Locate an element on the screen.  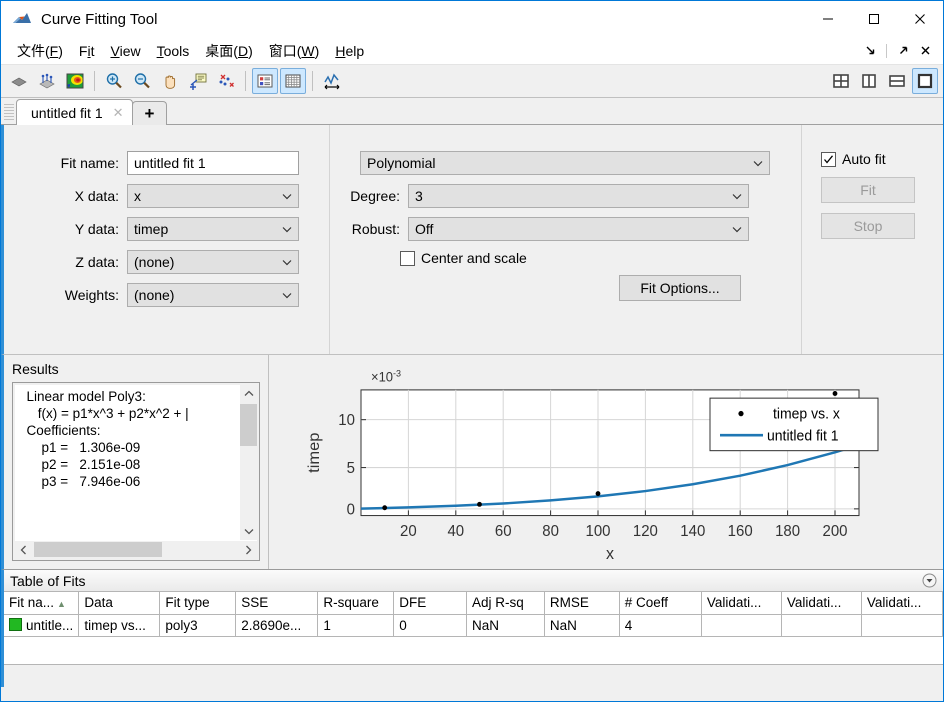
col-header-data: Data is located at coordinates (119, 603).